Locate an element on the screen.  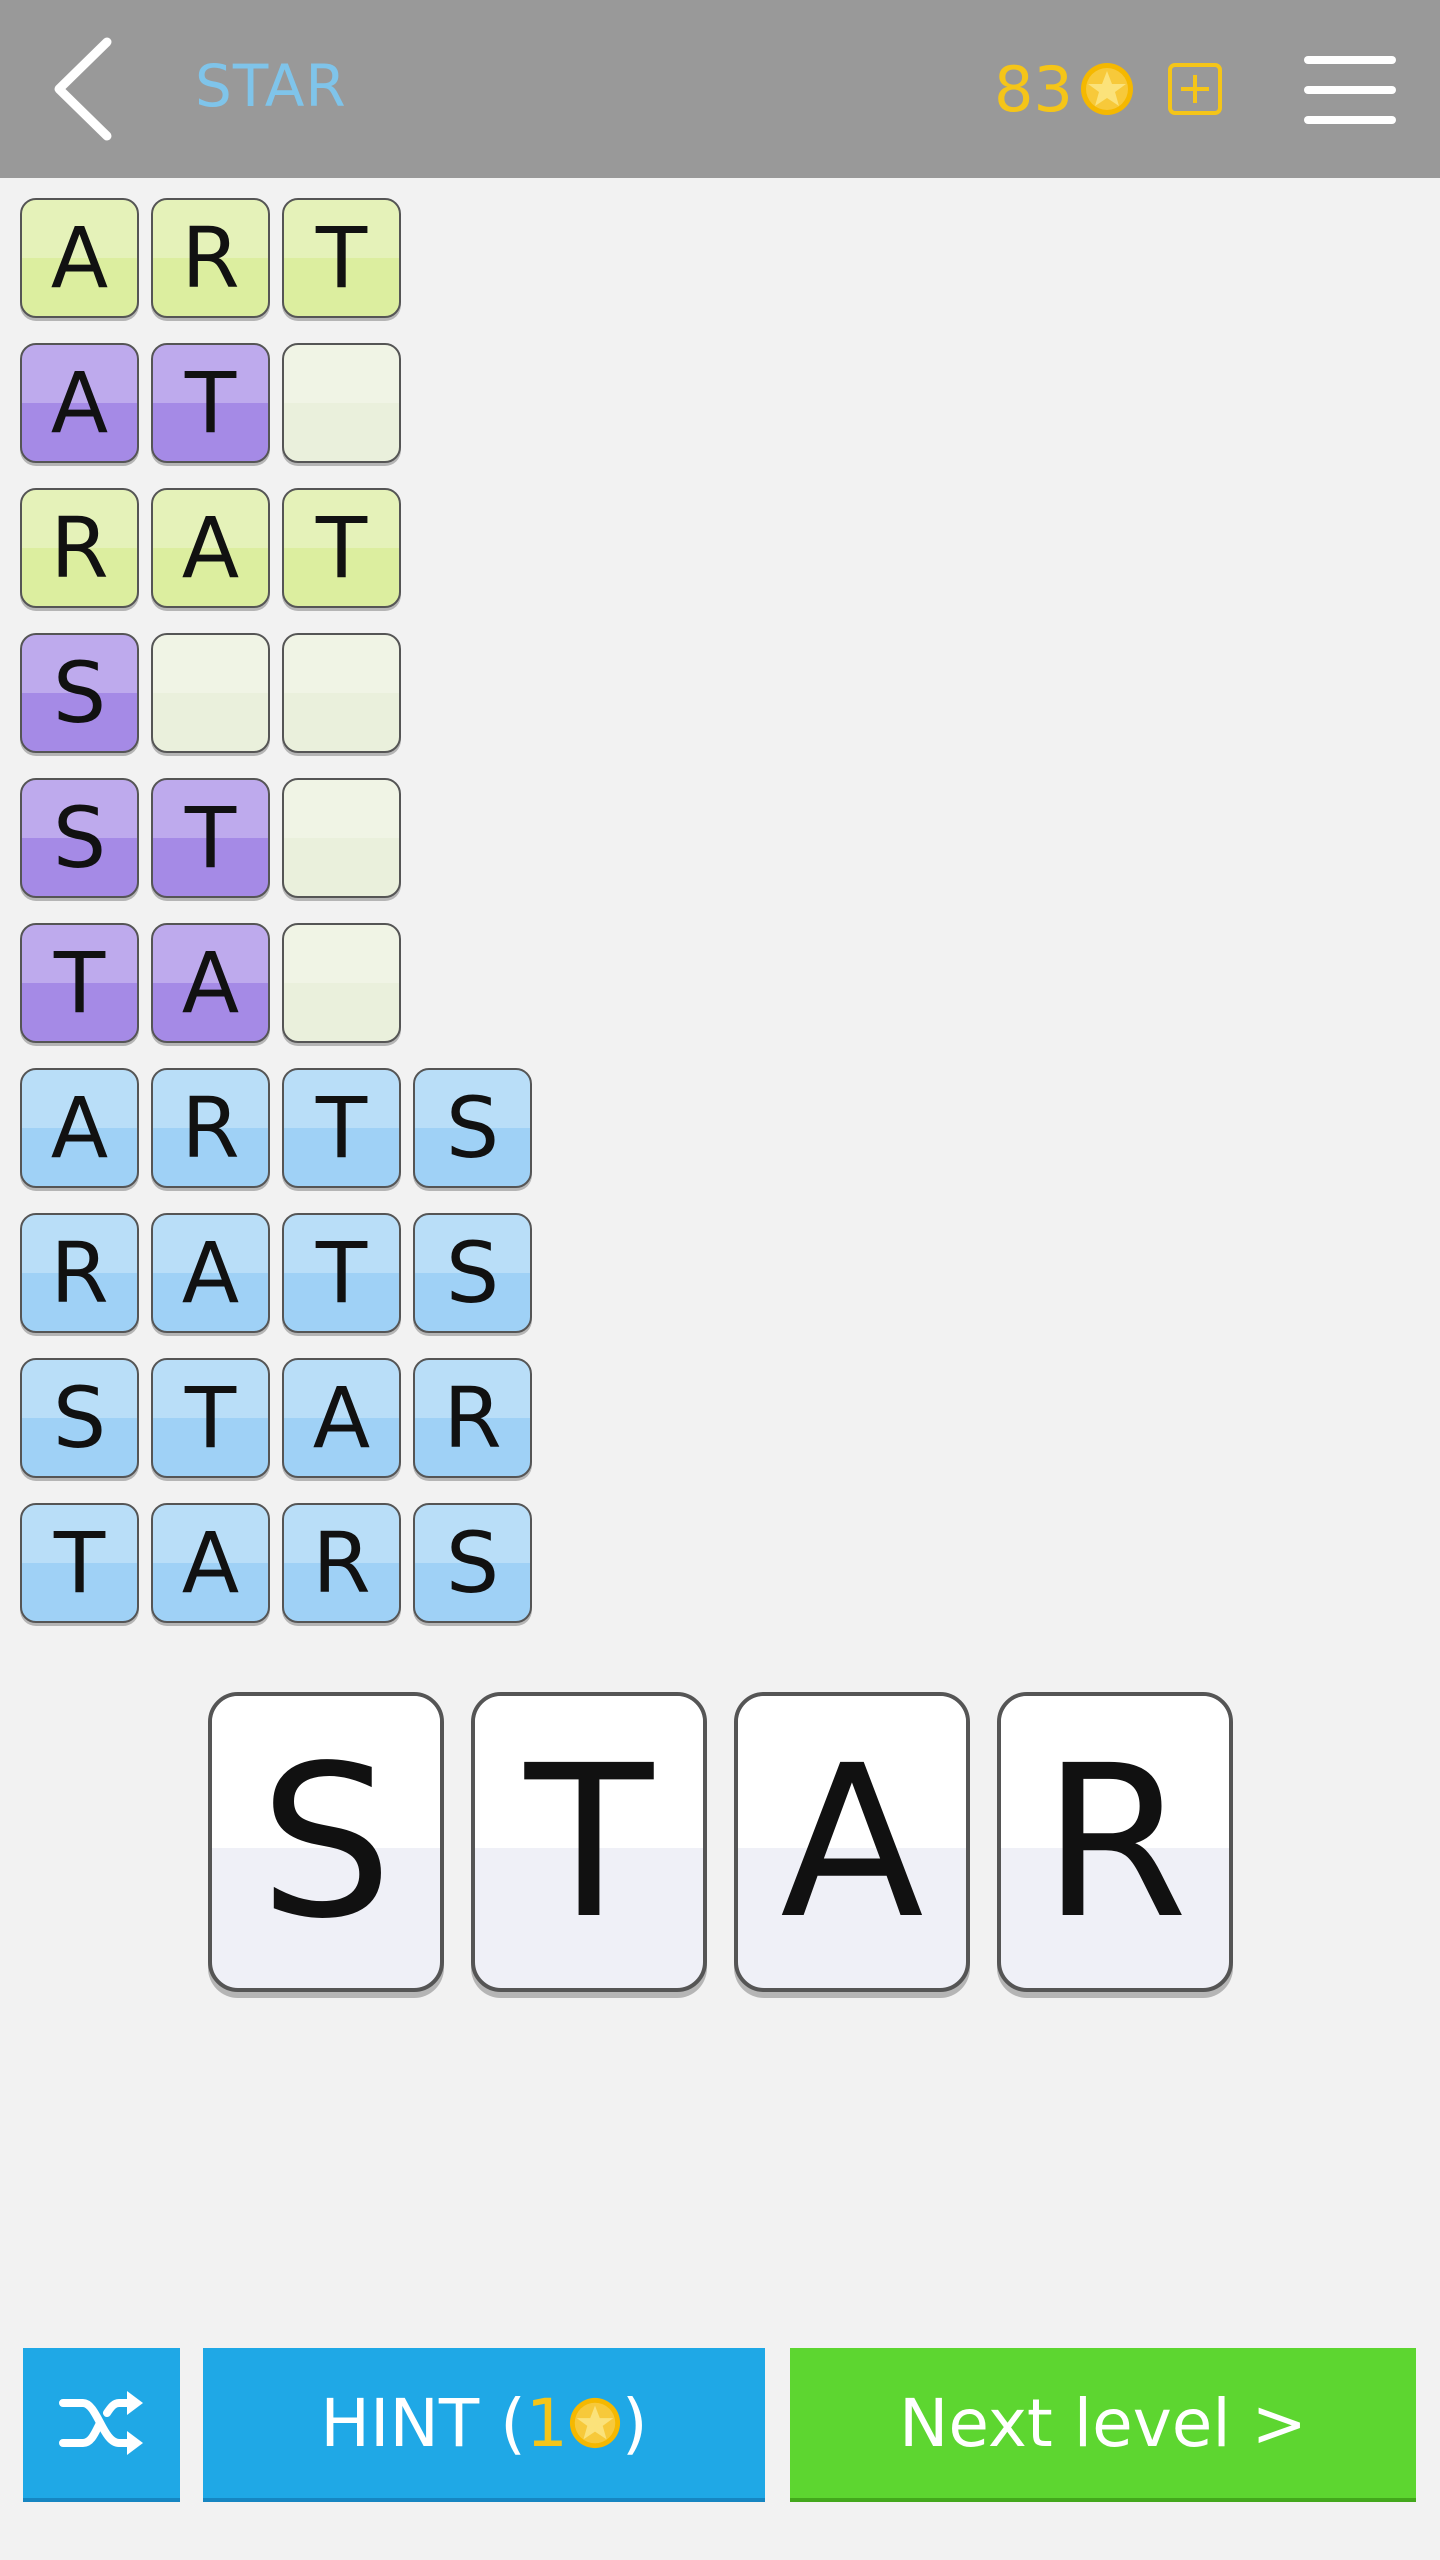
word-row: RATS is located at coordinates (276, 1273).